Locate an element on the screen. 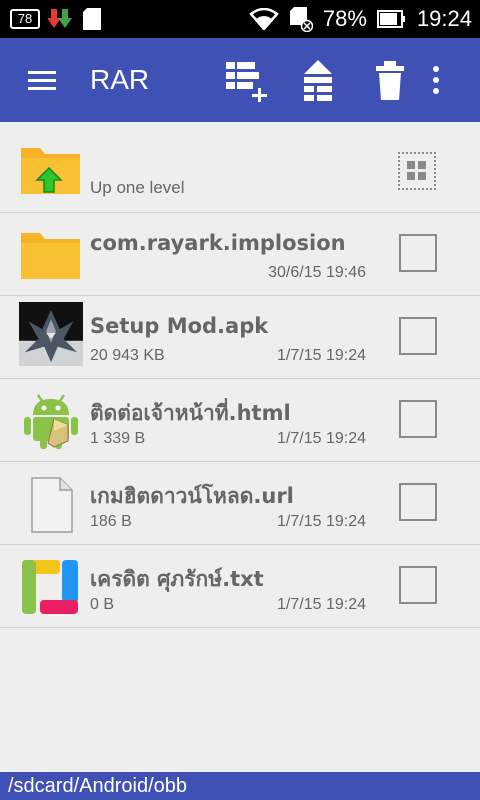  list-item: com.rayark.implosion 30/6/15 19:46 is located at coordinates (240, 254).